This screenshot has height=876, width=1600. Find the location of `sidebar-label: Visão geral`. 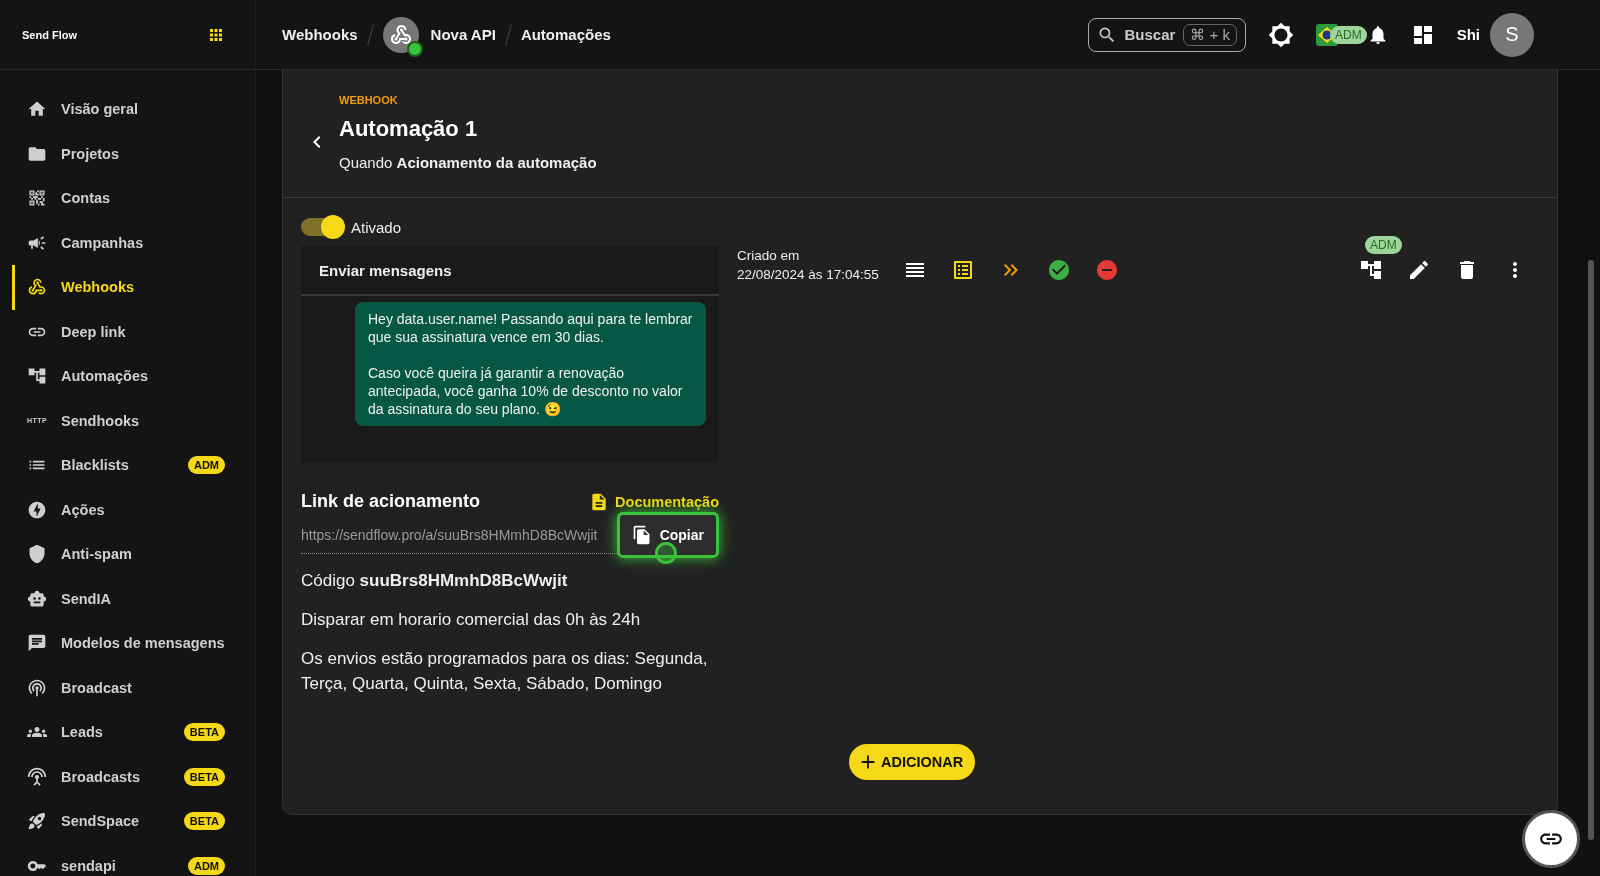

sidebar-label: Visão geral is located at coordinates (100, 109).